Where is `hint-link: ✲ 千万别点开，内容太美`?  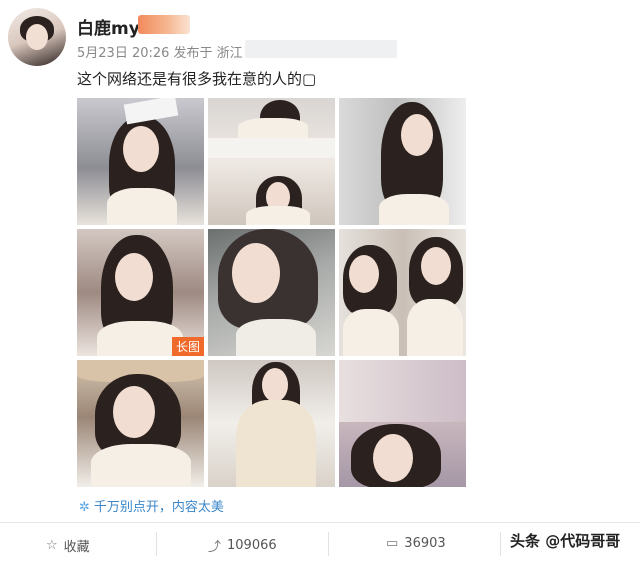
hint-link: ✲ 千万别点开，内容太美 is located at coordinates (151, 505).